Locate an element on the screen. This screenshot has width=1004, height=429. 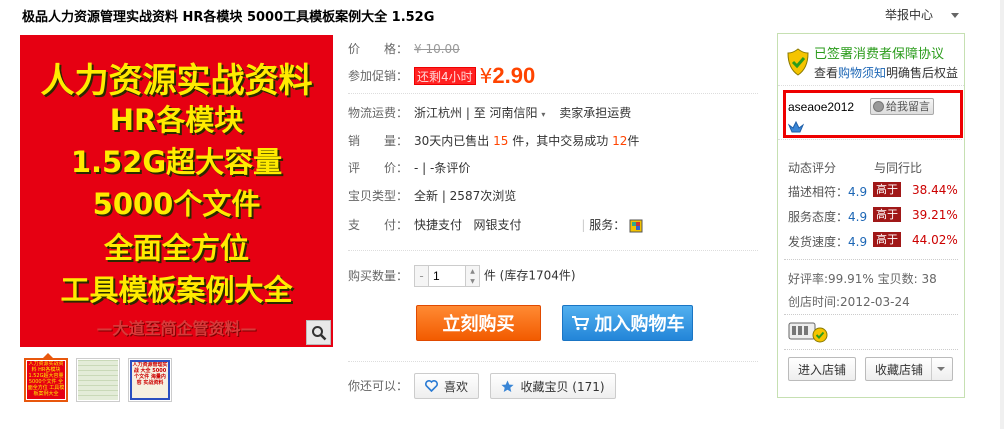
compare-percent: 44.02% is located at coordinates (935, 240).